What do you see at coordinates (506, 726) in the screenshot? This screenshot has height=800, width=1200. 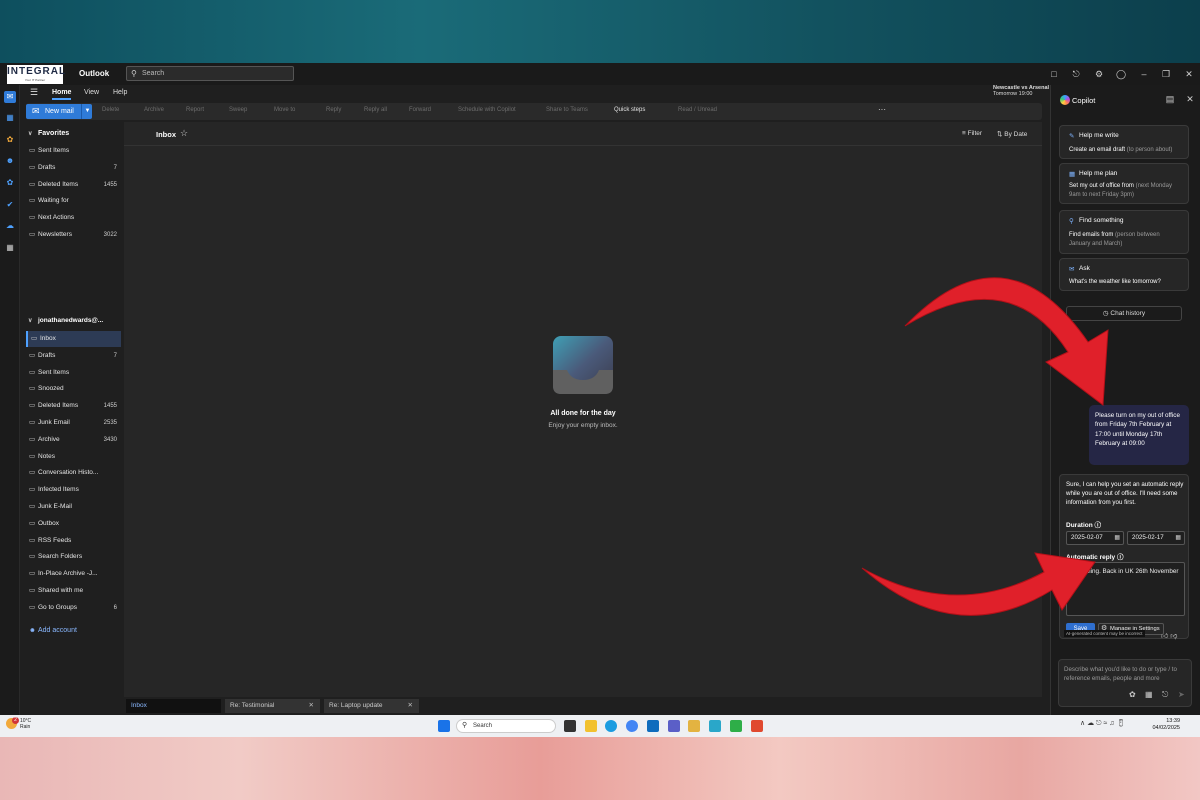 I see `taskbar-search: ⚲ Search` at bounding box center [506, 726].